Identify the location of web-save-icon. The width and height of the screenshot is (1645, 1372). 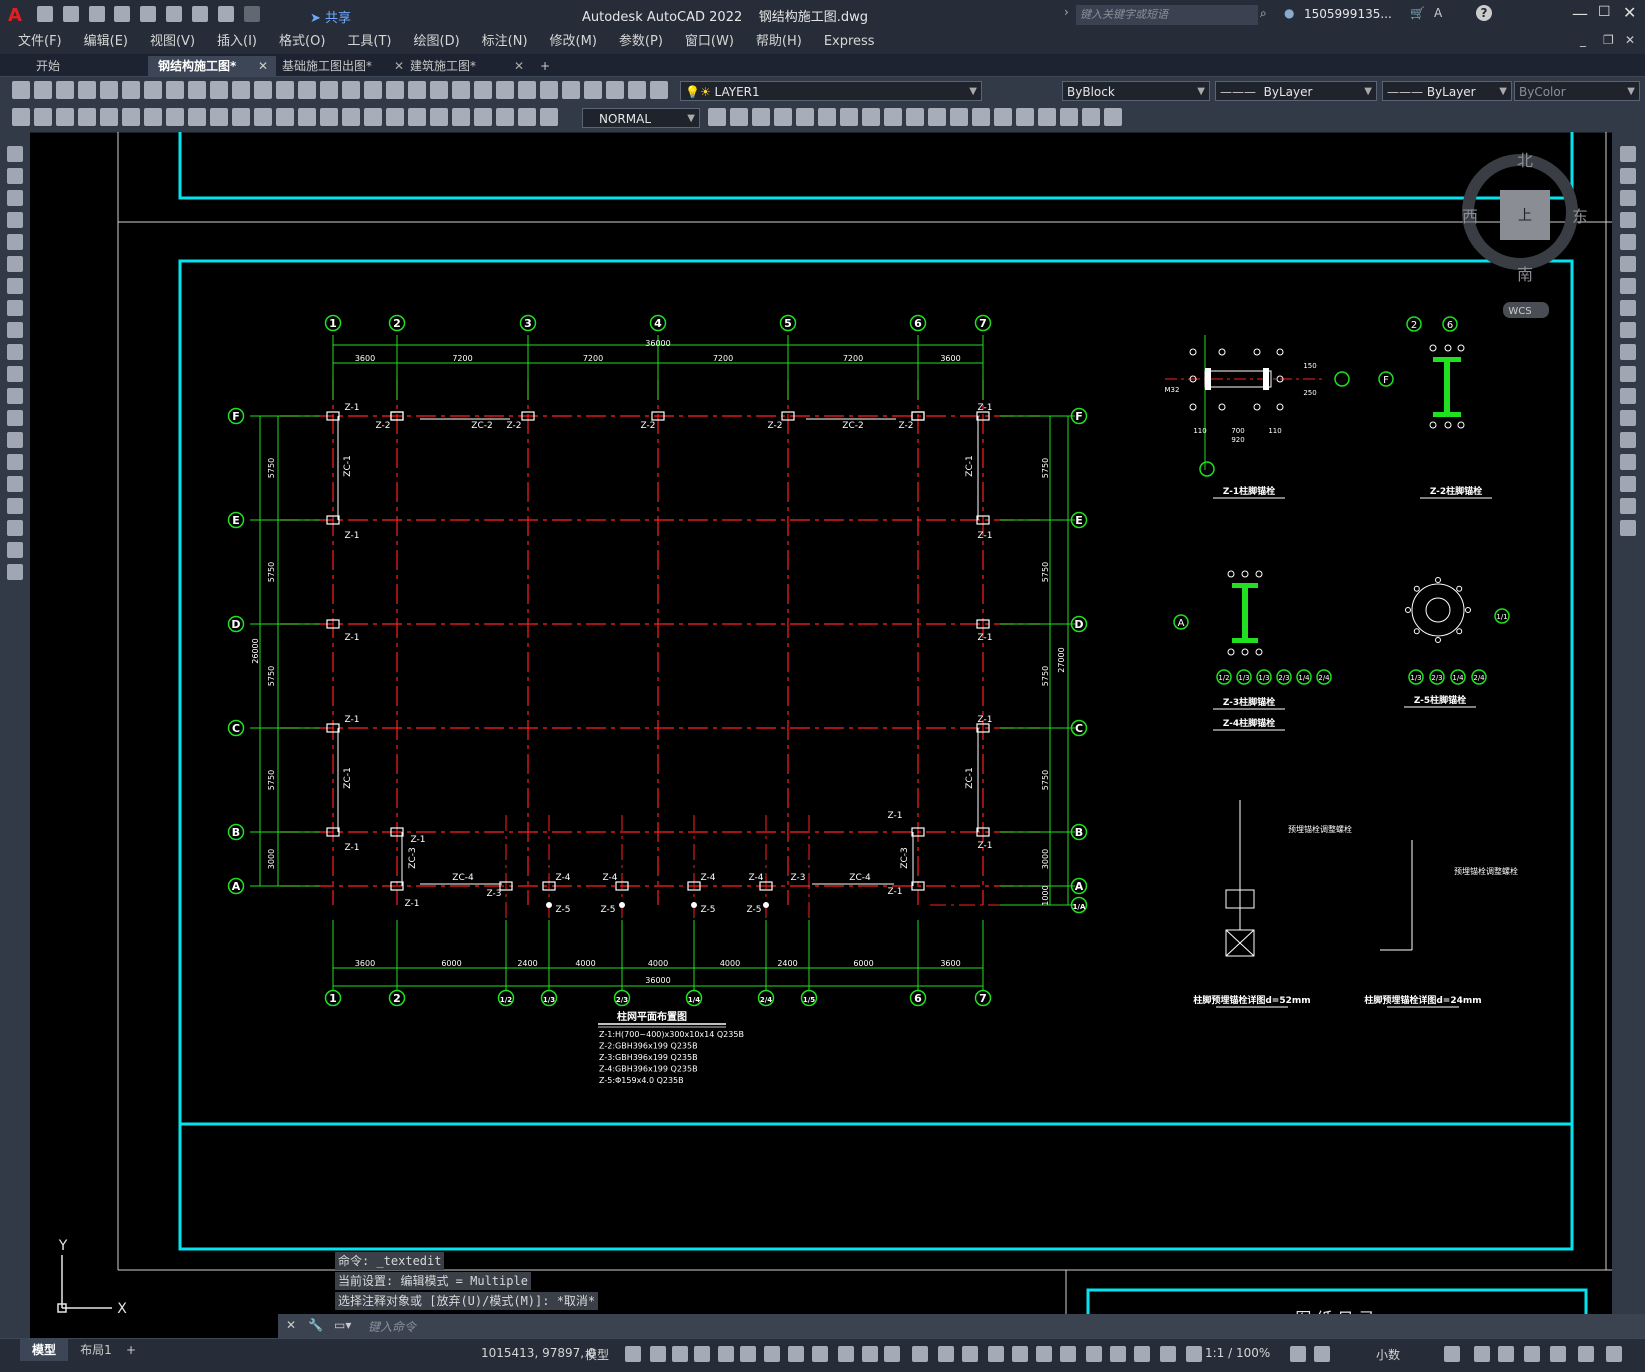
(174, 14).